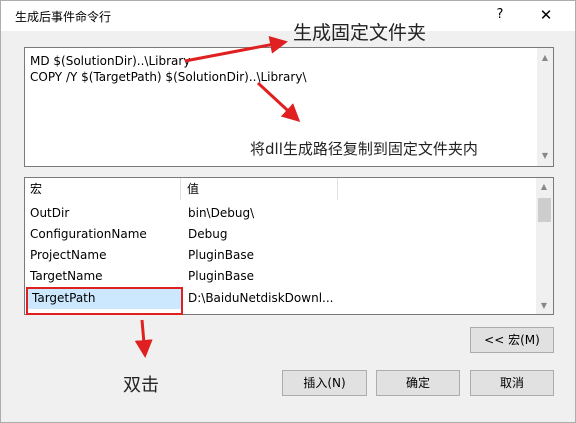 The height and width of the screenshot is (423, 576). Describe the element at coordinates (221, 213) in the screenshot. I see `macro-value: bin\Debug\` at that location.